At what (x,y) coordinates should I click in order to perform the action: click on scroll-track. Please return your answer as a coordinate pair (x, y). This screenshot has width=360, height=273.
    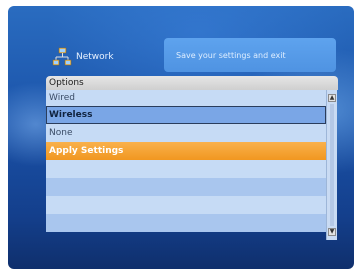
    Looking at the image, I should click on (332, 165).